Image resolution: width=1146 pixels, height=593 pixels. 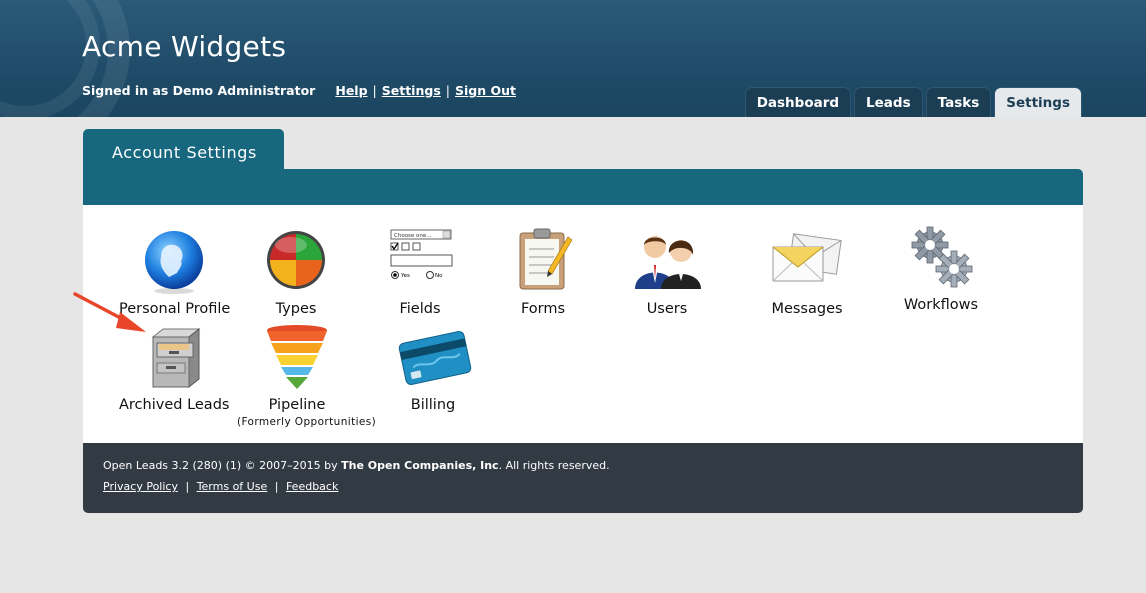 I want to click on settings-item-pipeline: Pipeline (Formerly Opportunities), so click(x=307, y=375).